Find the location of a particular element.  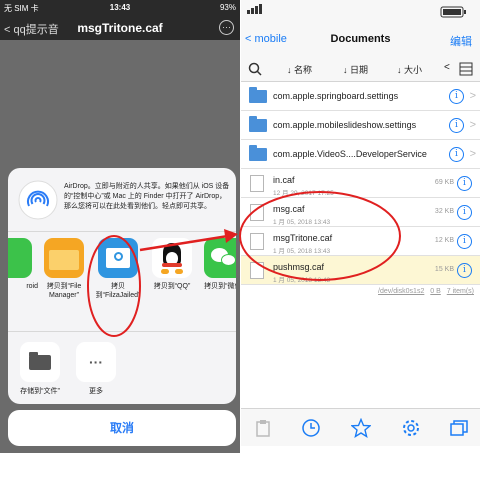

file-name: msg.caf is located at coordinates (289, 209).